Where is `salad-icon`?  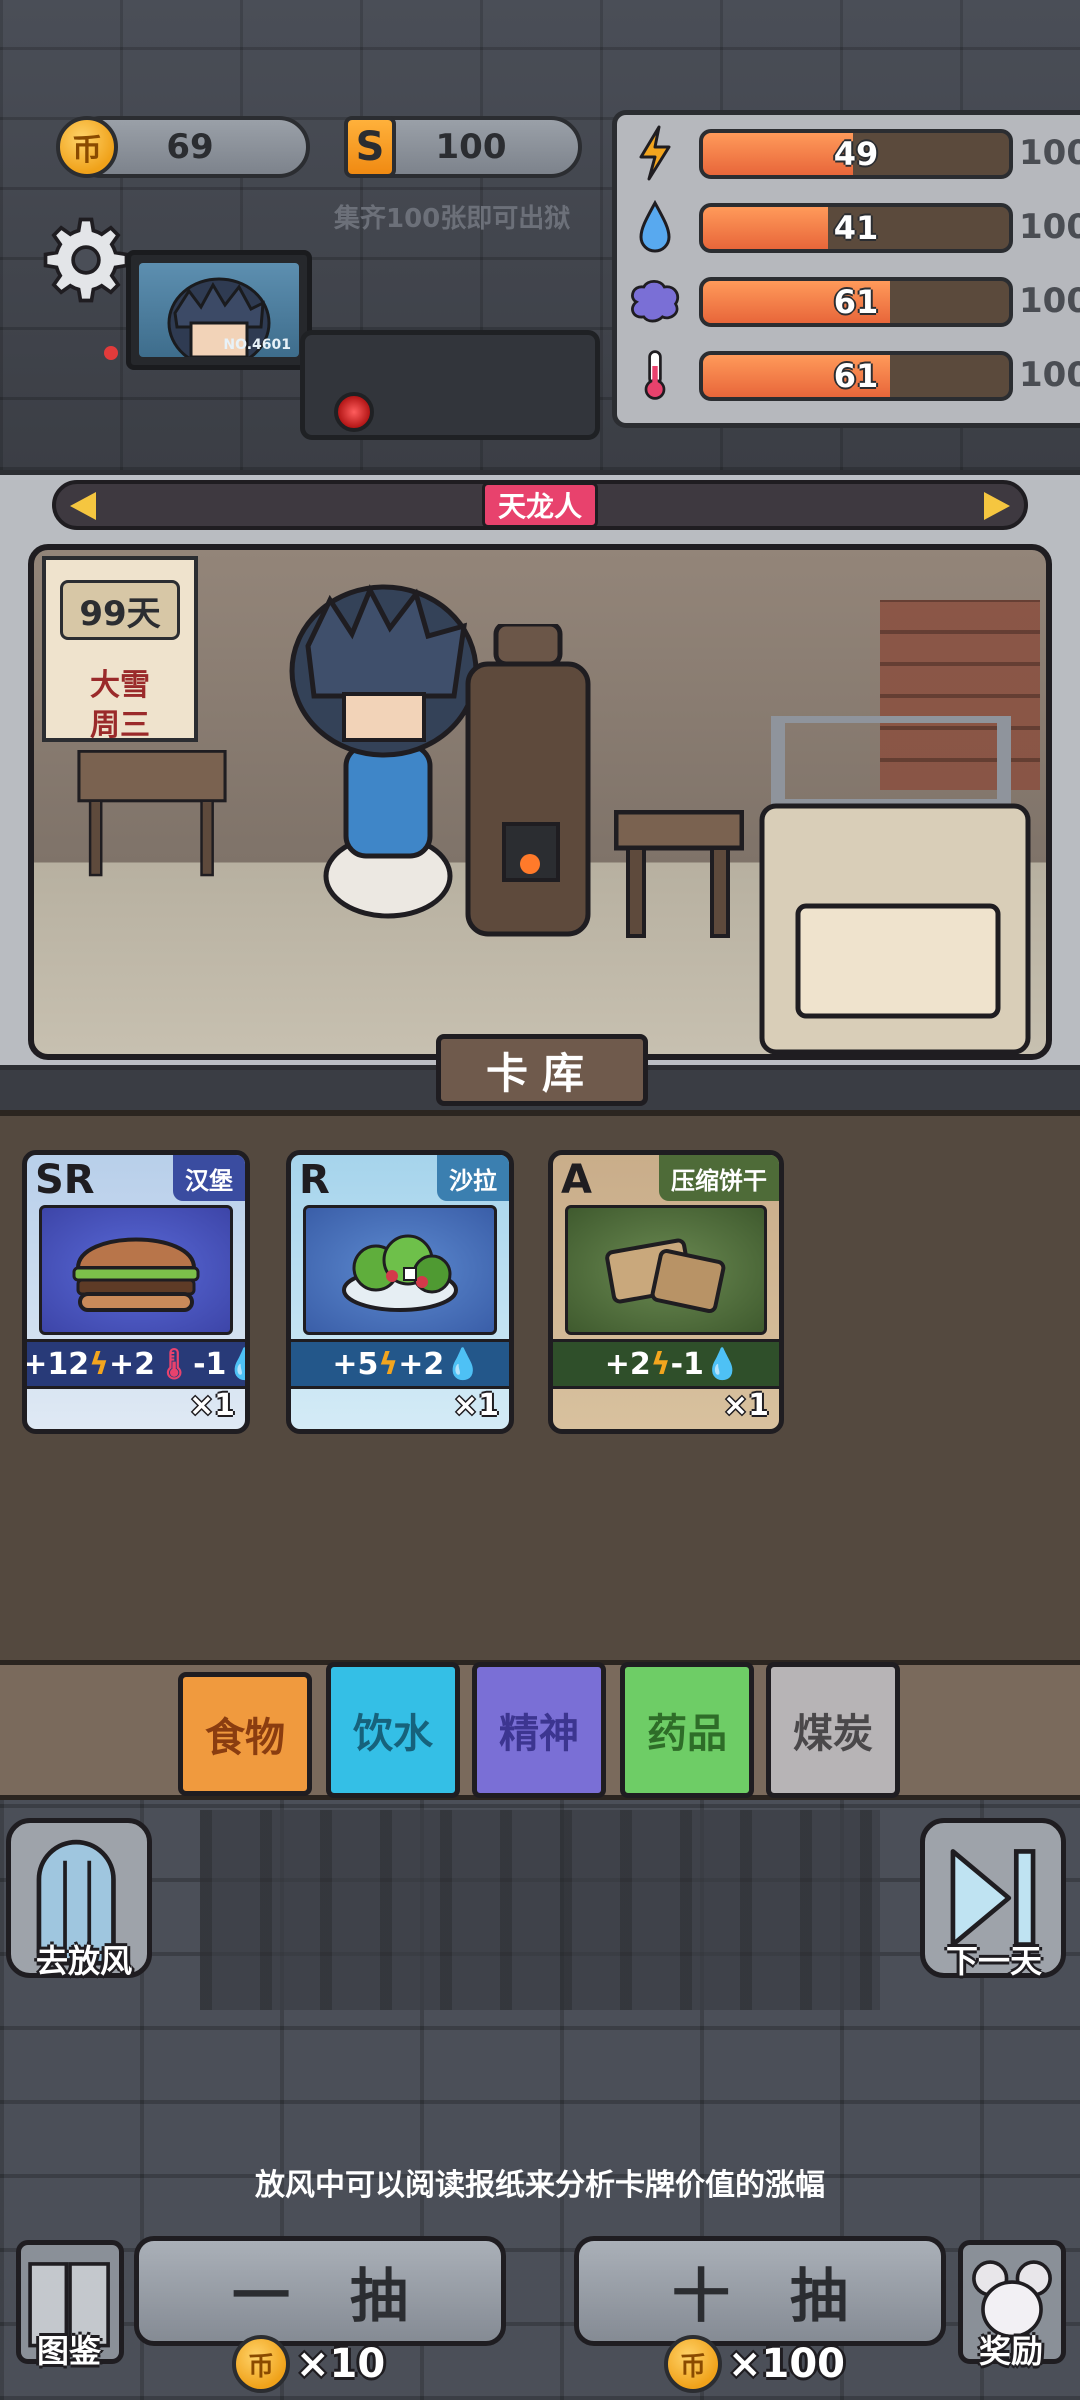 salad-icon is located at coordinates (400, 1270).